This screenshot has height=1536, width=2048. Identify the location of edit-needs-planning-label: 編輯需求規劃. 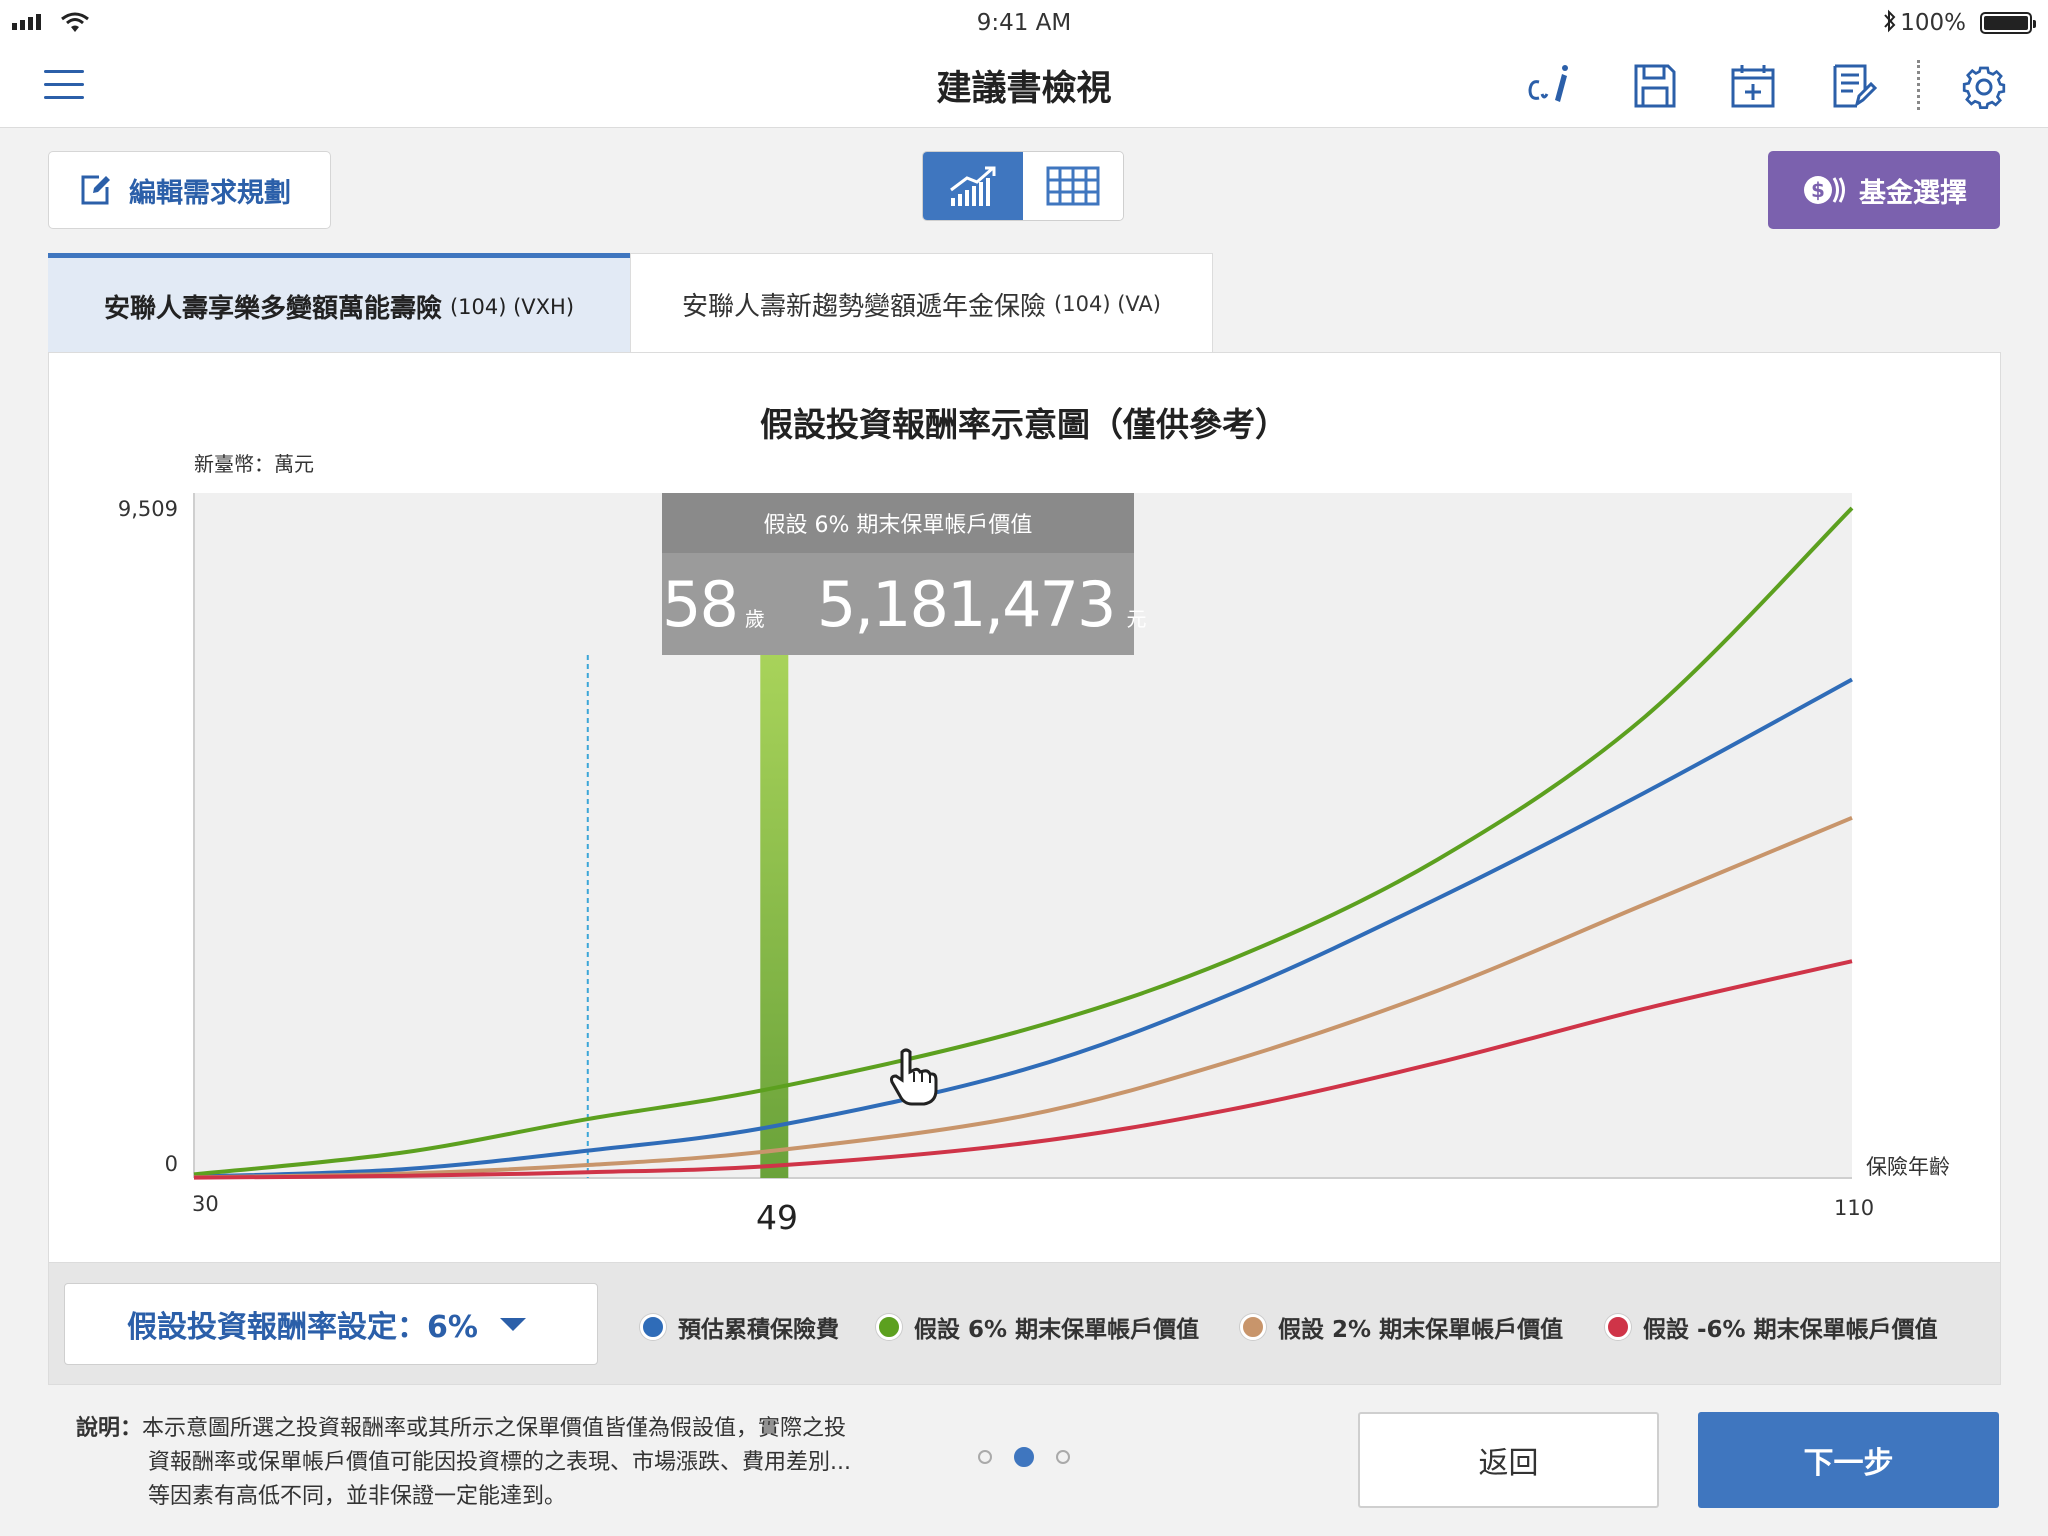
(210, 193).